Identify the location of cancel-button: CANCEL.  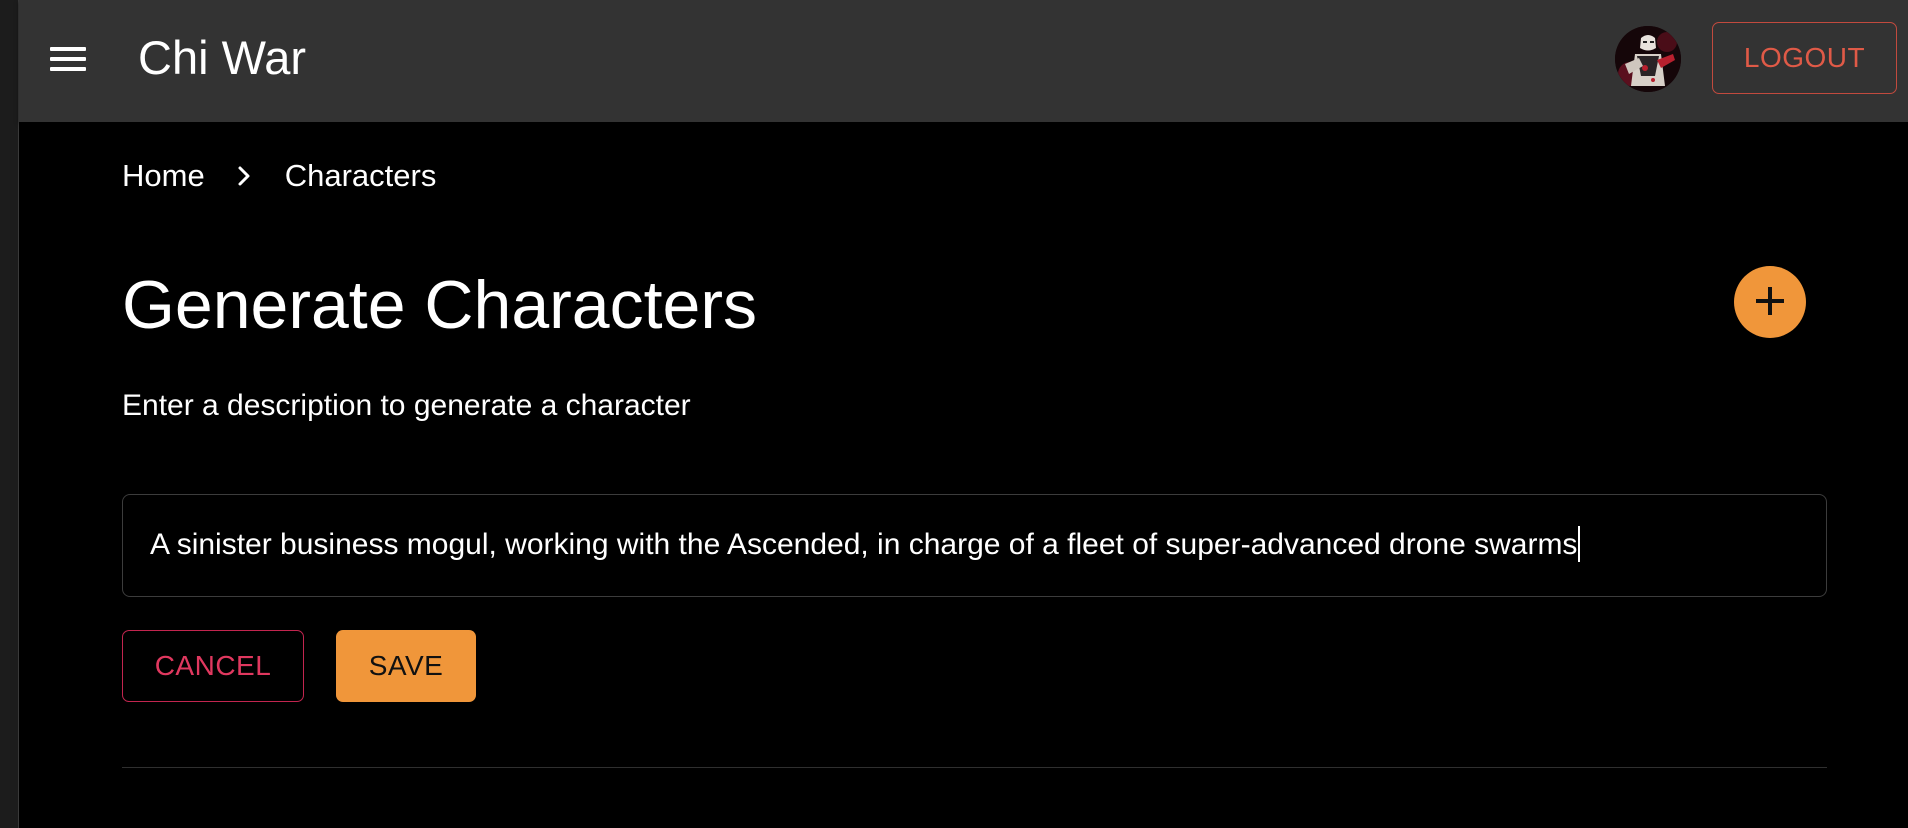
(213, 666).